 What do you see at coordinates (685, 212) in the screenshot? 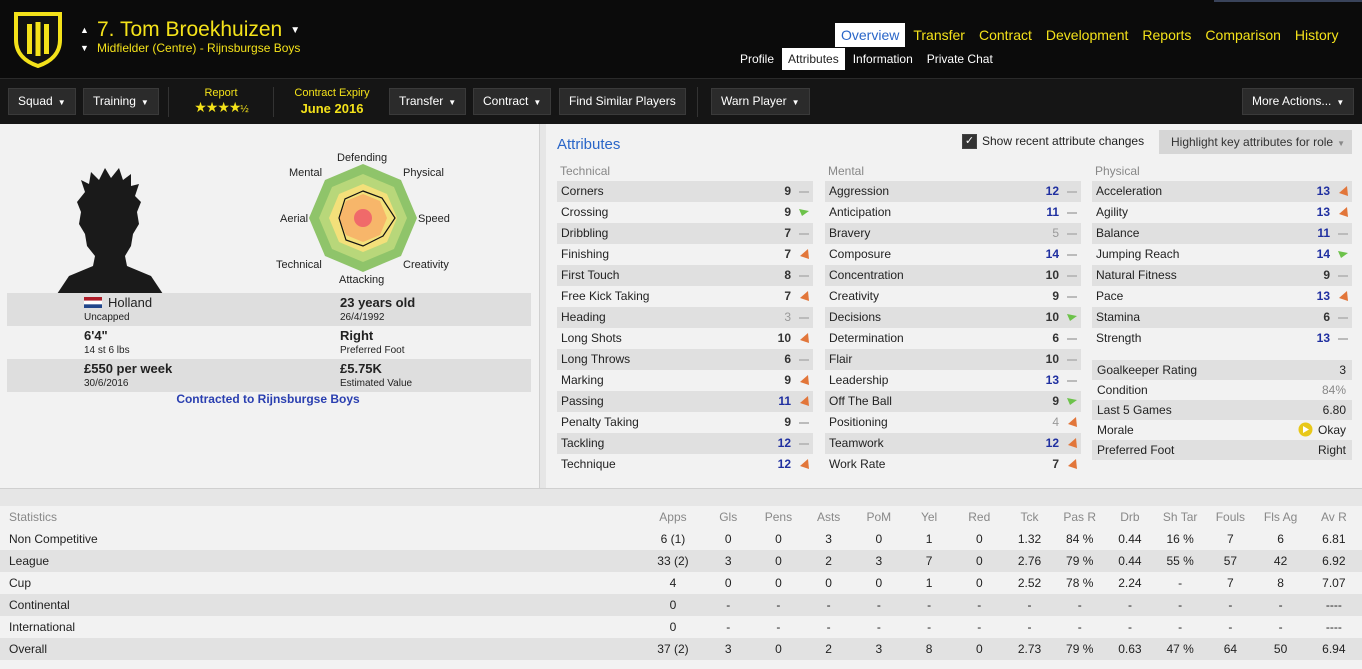
I see `attribute-row: Crossing 9` at bounding box center [685, 212].